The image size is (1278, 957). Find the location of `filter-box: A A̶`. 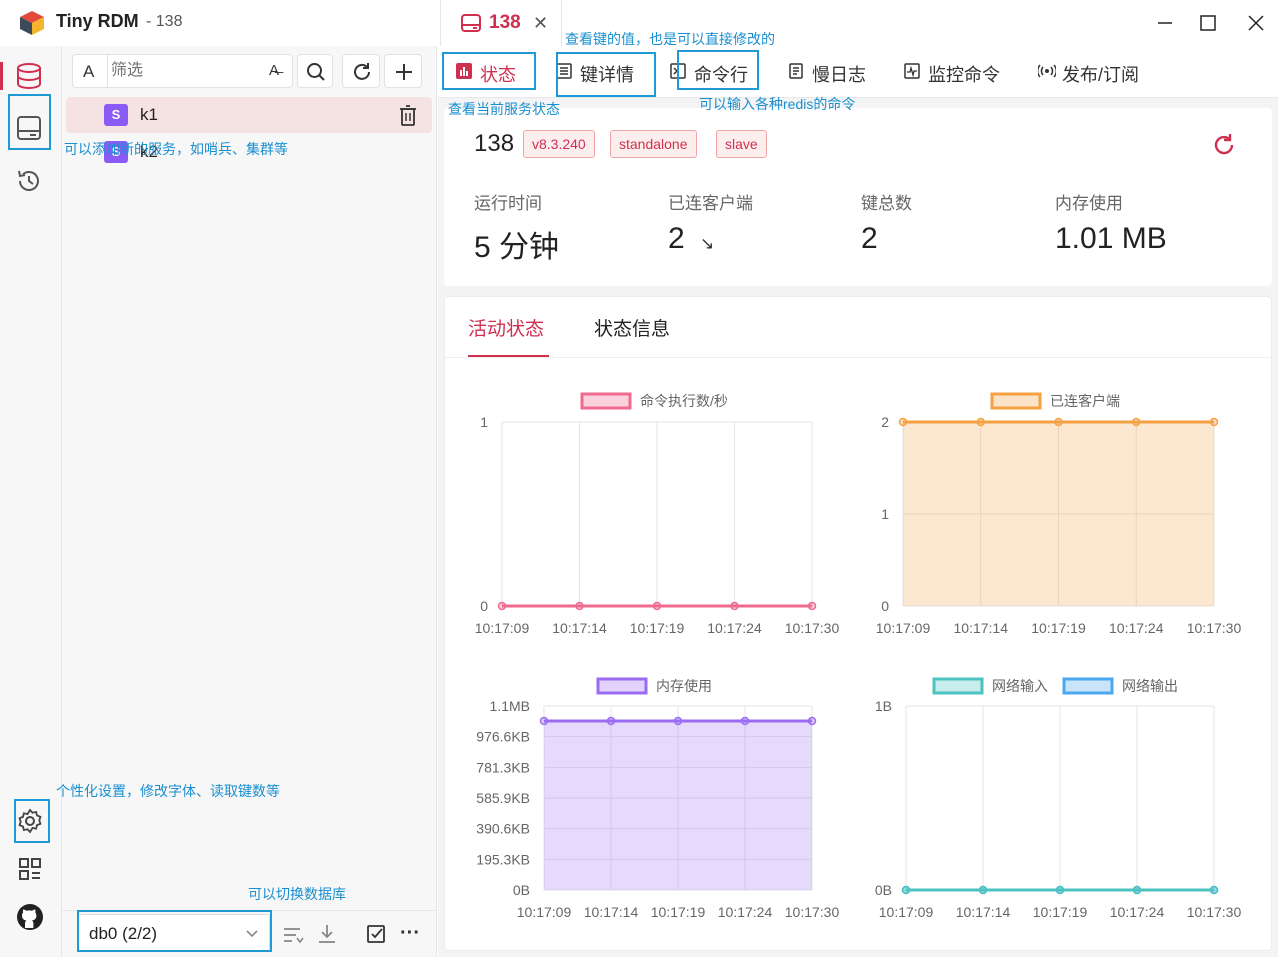

filter-box: A A̶ is located at coordinates (182, 71).